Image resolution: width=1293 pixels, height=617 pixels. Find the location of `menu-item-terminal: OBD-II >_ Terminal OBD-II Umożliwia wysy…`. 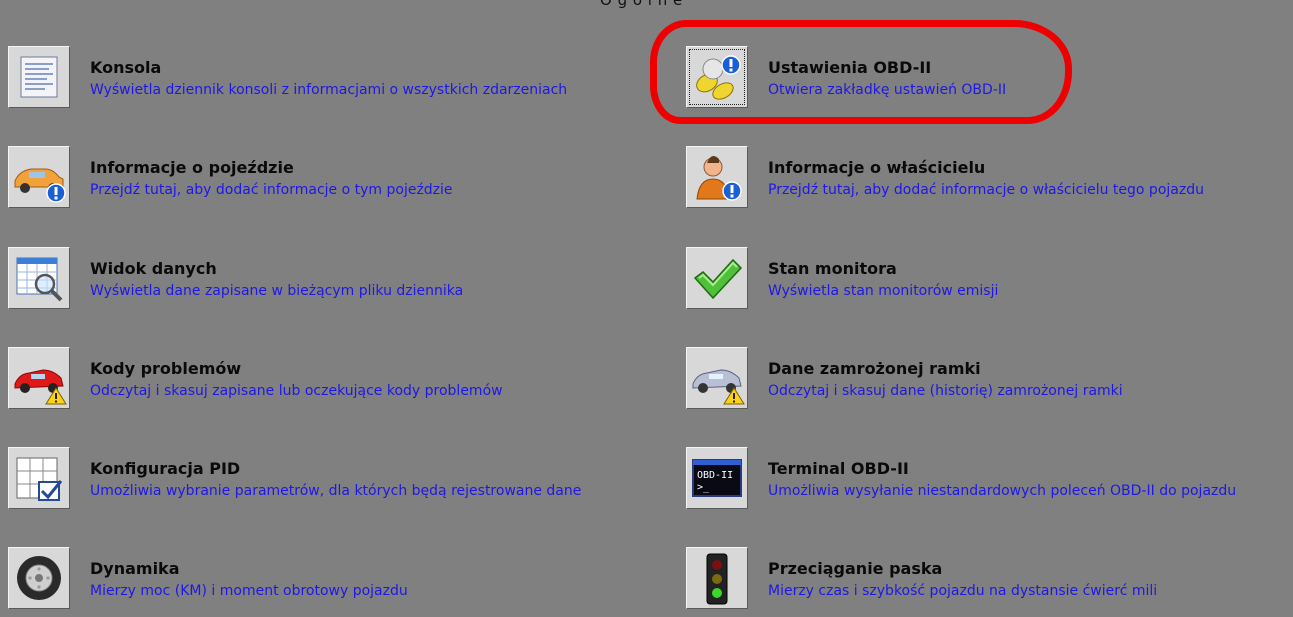

menu-item-terminal: OBD-II >_ Terminal OBD-II Umożliwia wysy… is located at coordinates (989, 482).